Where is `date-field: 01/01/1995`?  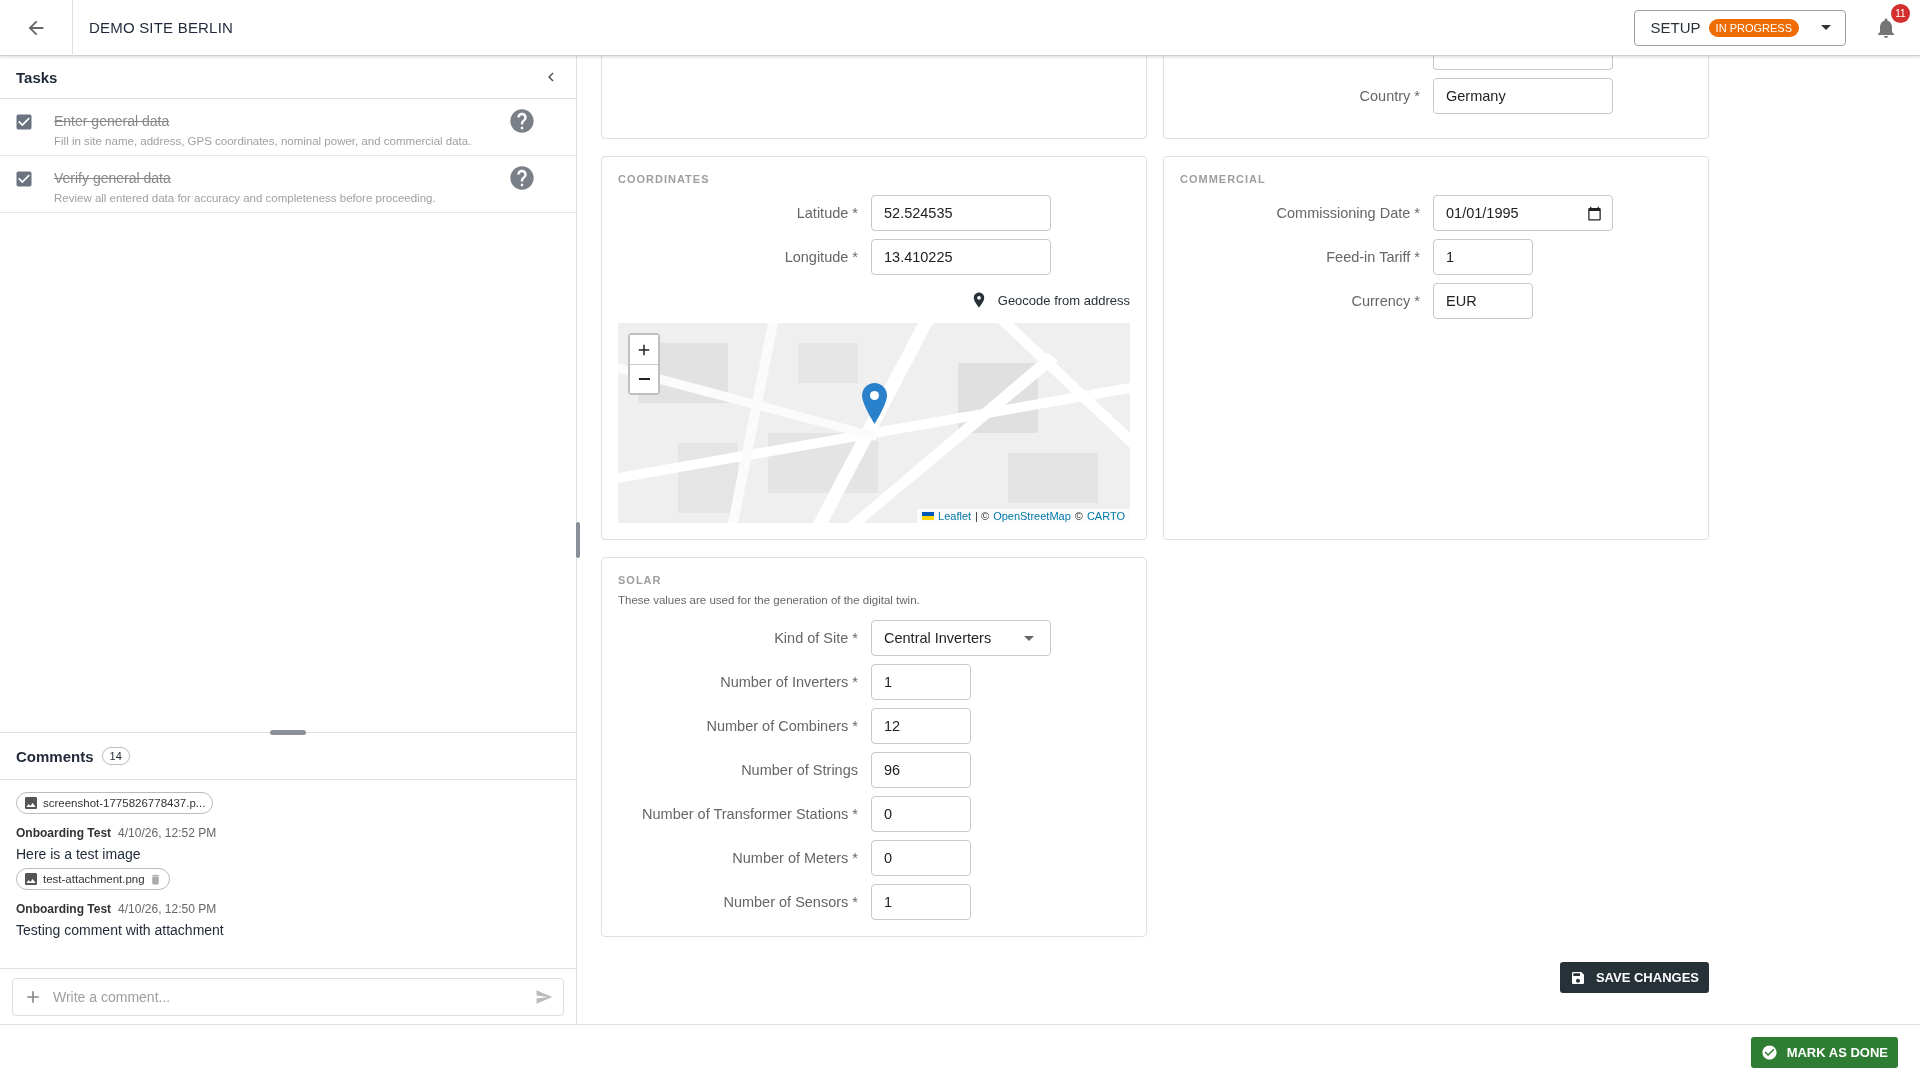
date-field: 01/01/1995 is located at coordinates (1523, 213).